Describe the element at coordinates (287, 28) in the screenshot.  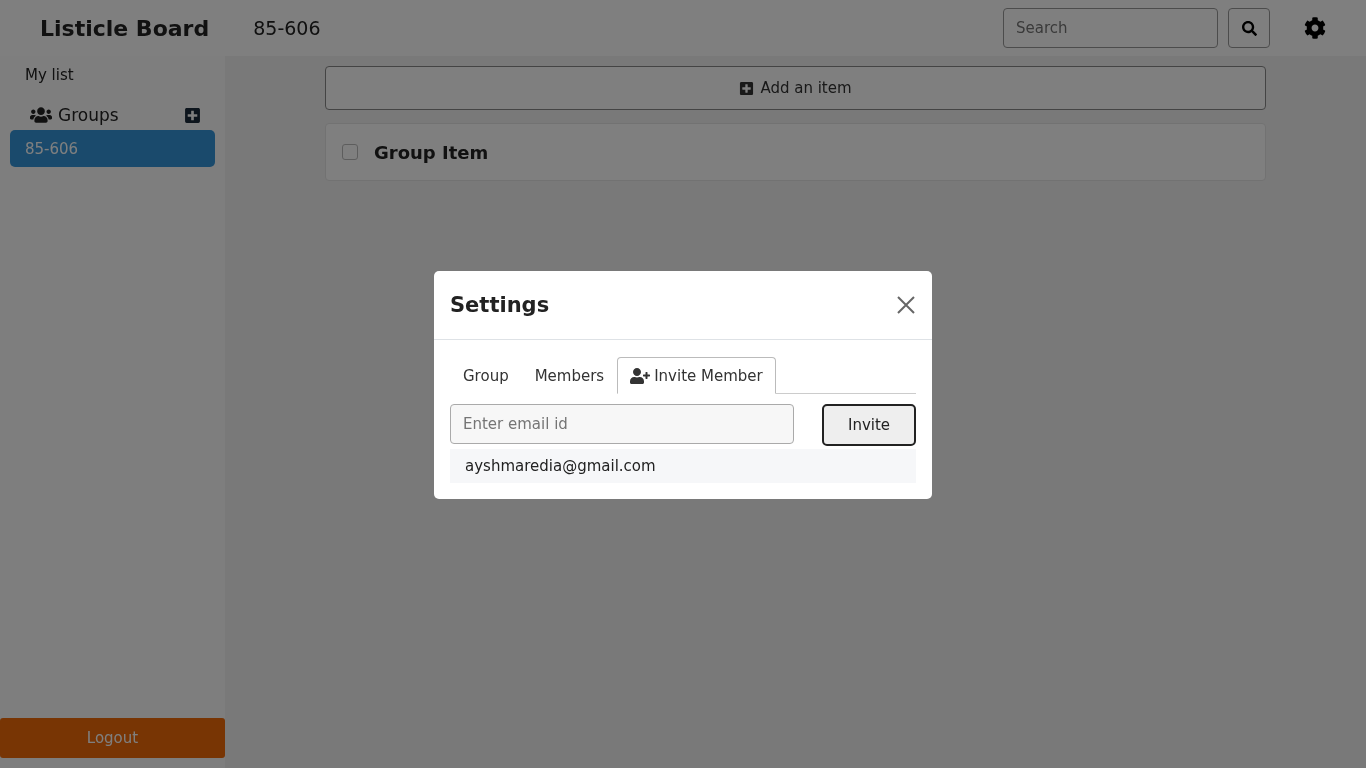
I see `current-group-title: 85-606` at that location.